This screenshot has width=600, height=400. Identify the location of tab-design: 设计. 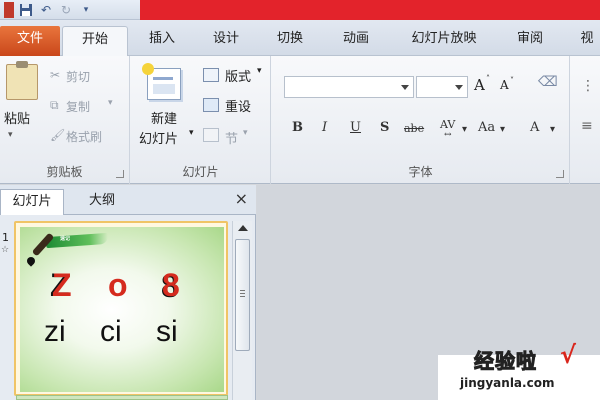
(226, 41).